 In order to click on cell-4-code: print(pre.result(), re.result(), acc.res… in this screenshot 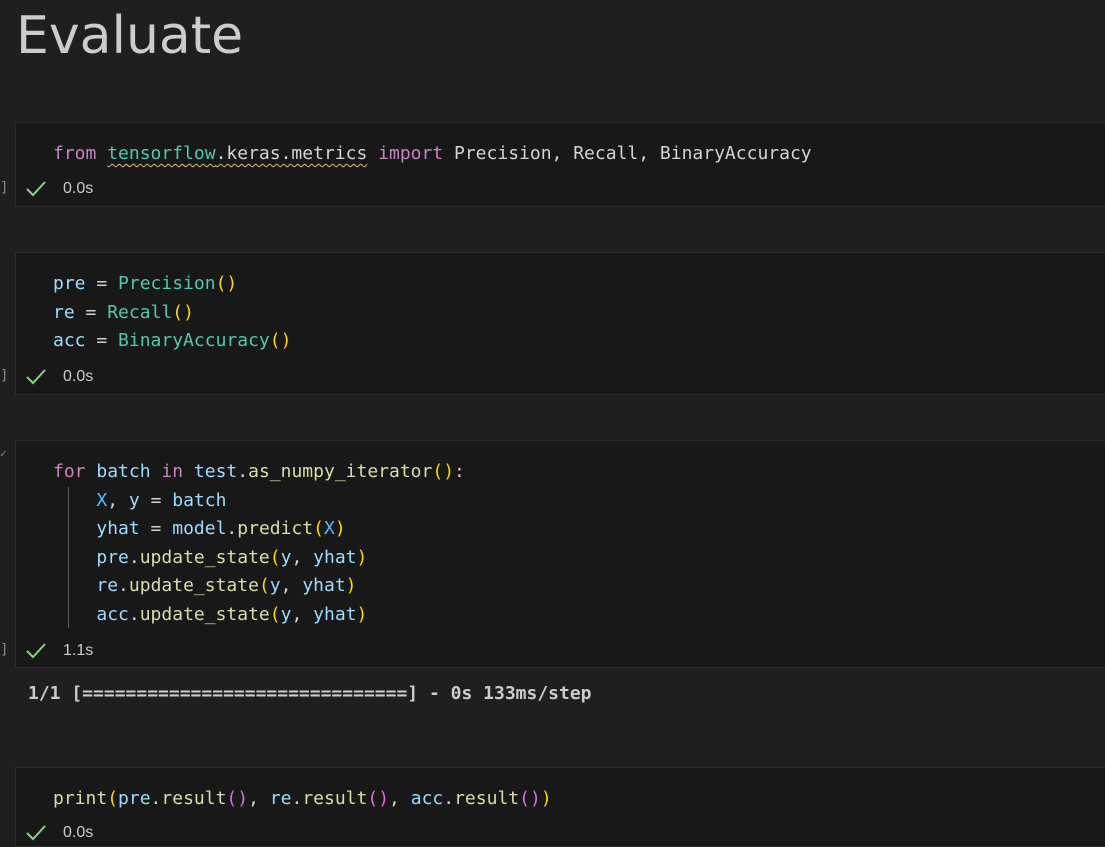, I will do `click(302, 799)`.